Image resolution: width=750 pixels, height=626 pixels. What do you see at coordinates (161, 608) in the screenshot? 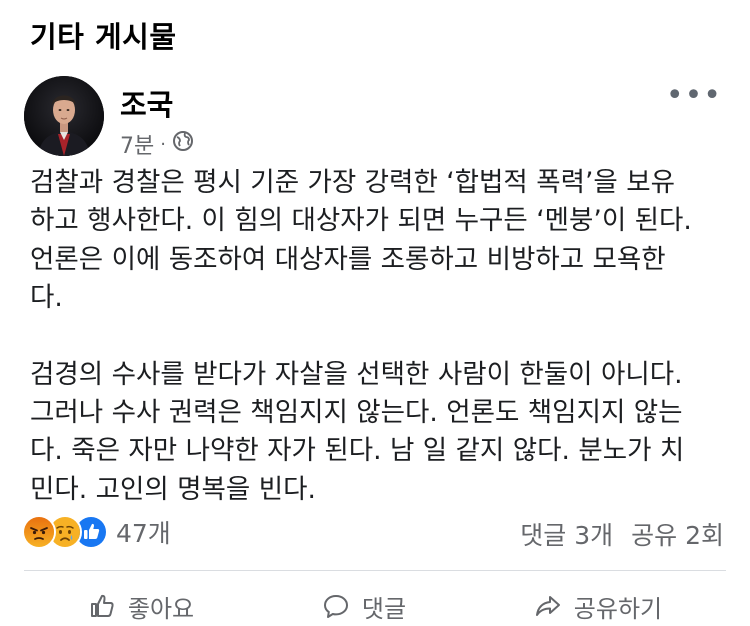
I see `like-button-label: 좋아요` at bounding box center [161, 608].